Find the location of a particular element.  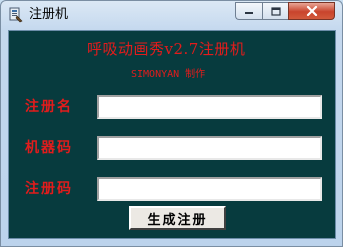

generate-button: 生成注册 is located at coordinates (177, 218).